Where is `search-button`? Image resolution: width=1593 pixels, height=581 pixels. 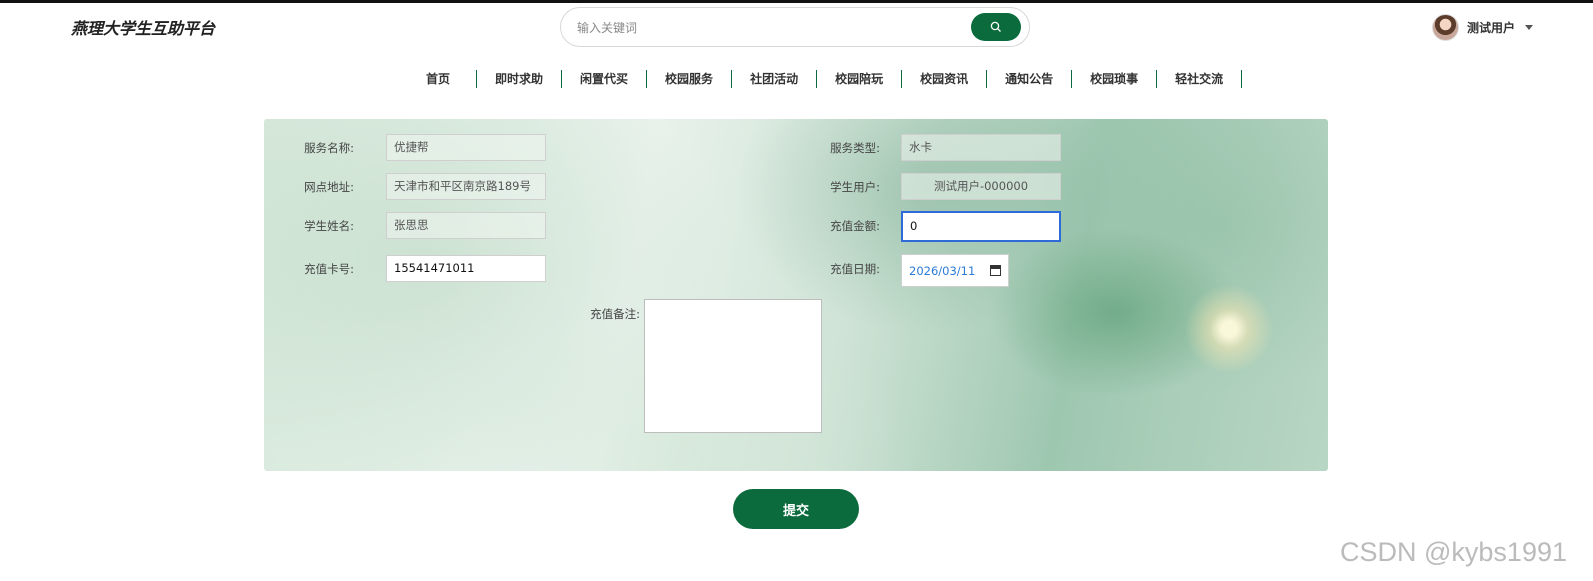
search-button is located at coordinates (996, 27).